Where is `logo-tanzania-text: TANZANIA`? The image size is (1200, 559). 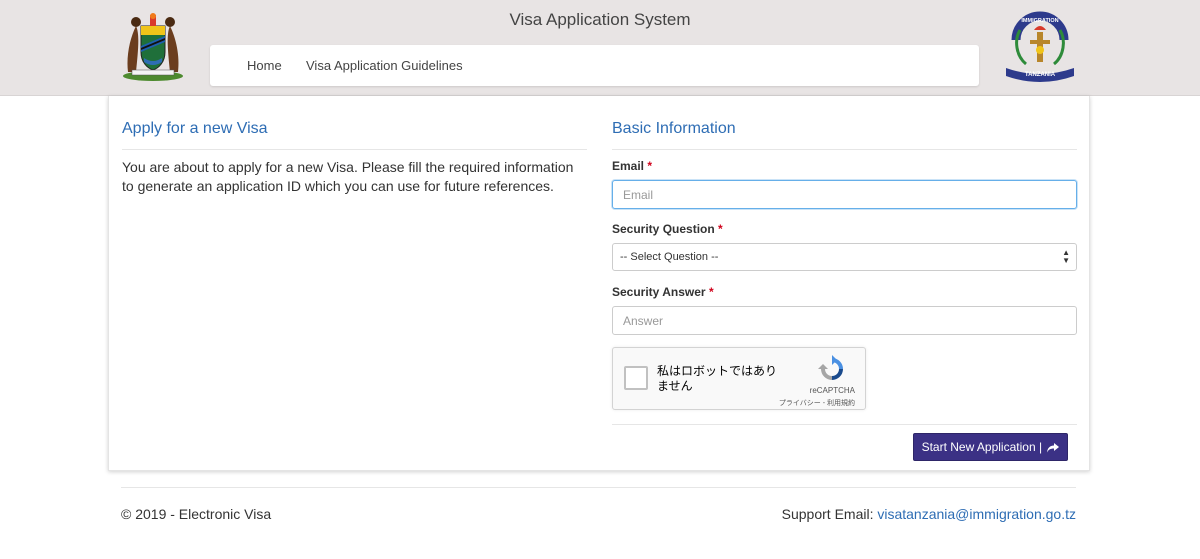
logo-tanzania-text: TANZANIA is located at coordinates (1040, 75).